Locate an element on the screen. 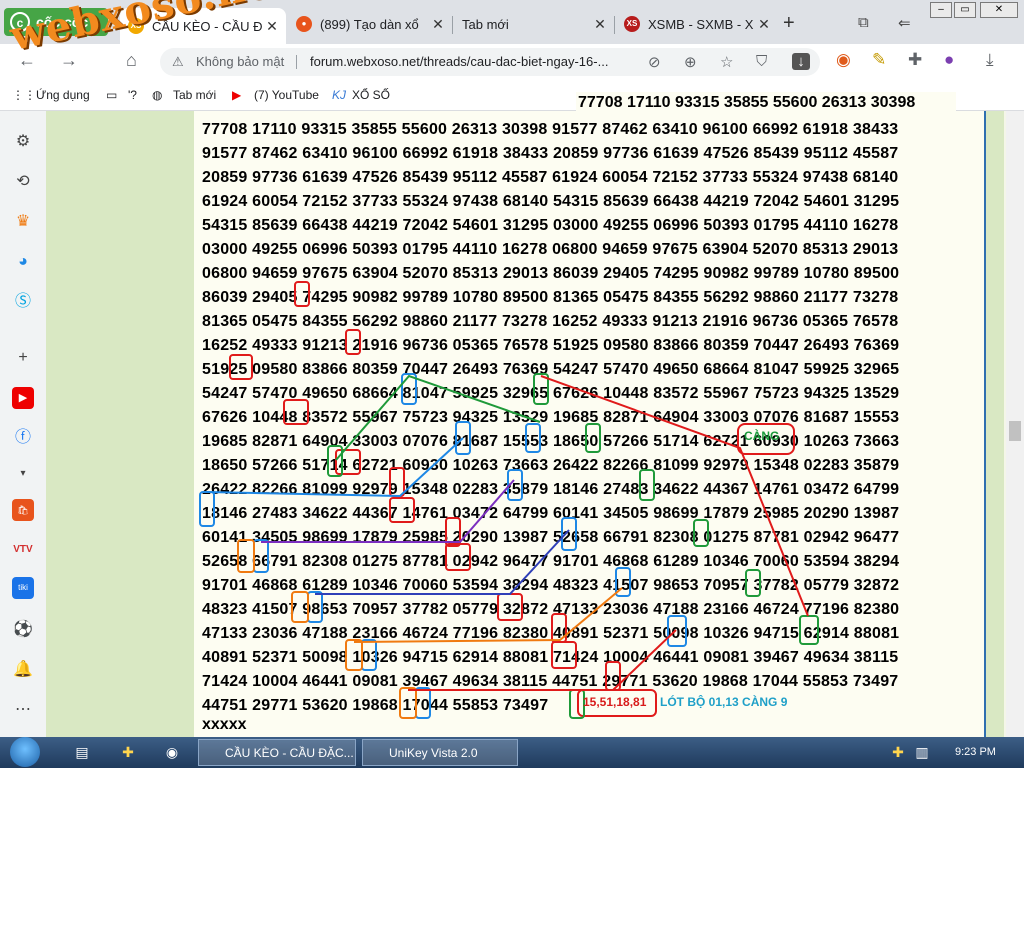  start-button is located at coordinates (26, 752).